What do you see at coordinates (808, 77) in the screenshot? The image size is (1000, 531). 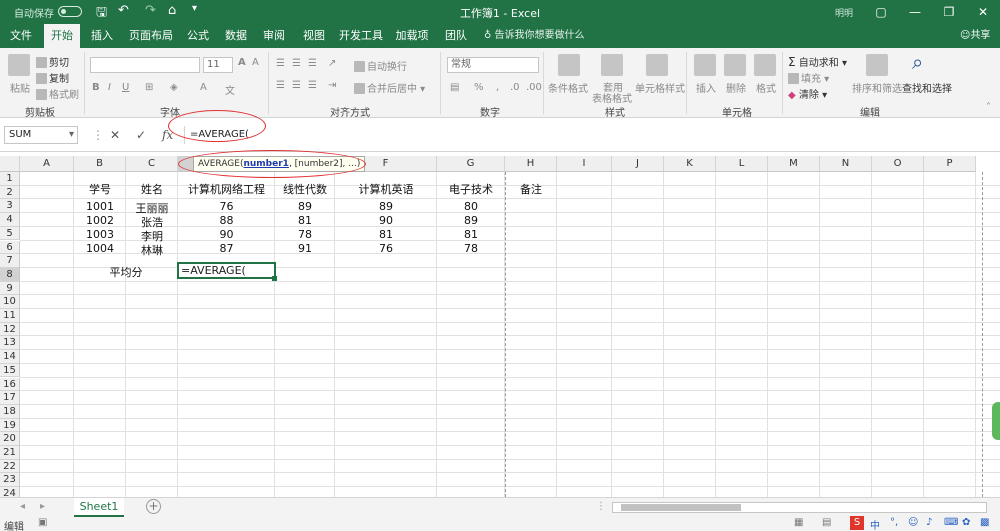 I see `fill-button: 填充 ▾` at bounding box center [808, 77].